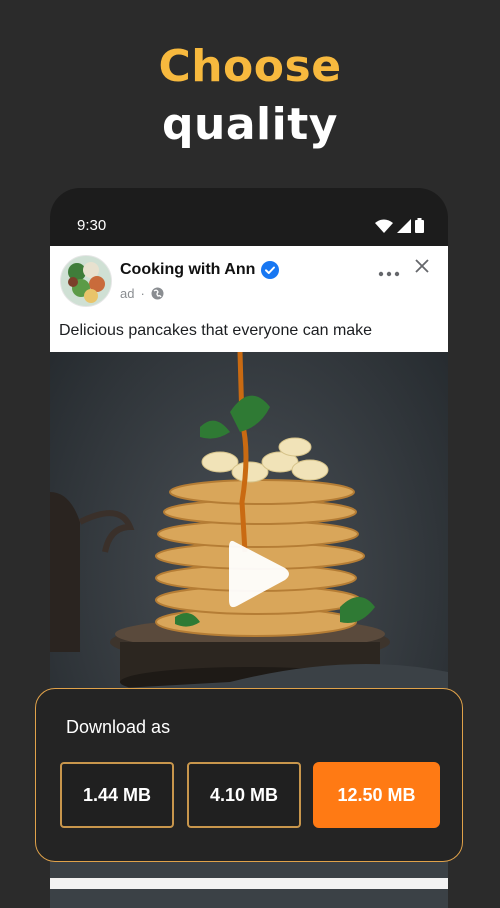 The width and height of the screenshot is (500, 908). I want to click on quality-option-2: 4.10 MB, so click(244, 795).